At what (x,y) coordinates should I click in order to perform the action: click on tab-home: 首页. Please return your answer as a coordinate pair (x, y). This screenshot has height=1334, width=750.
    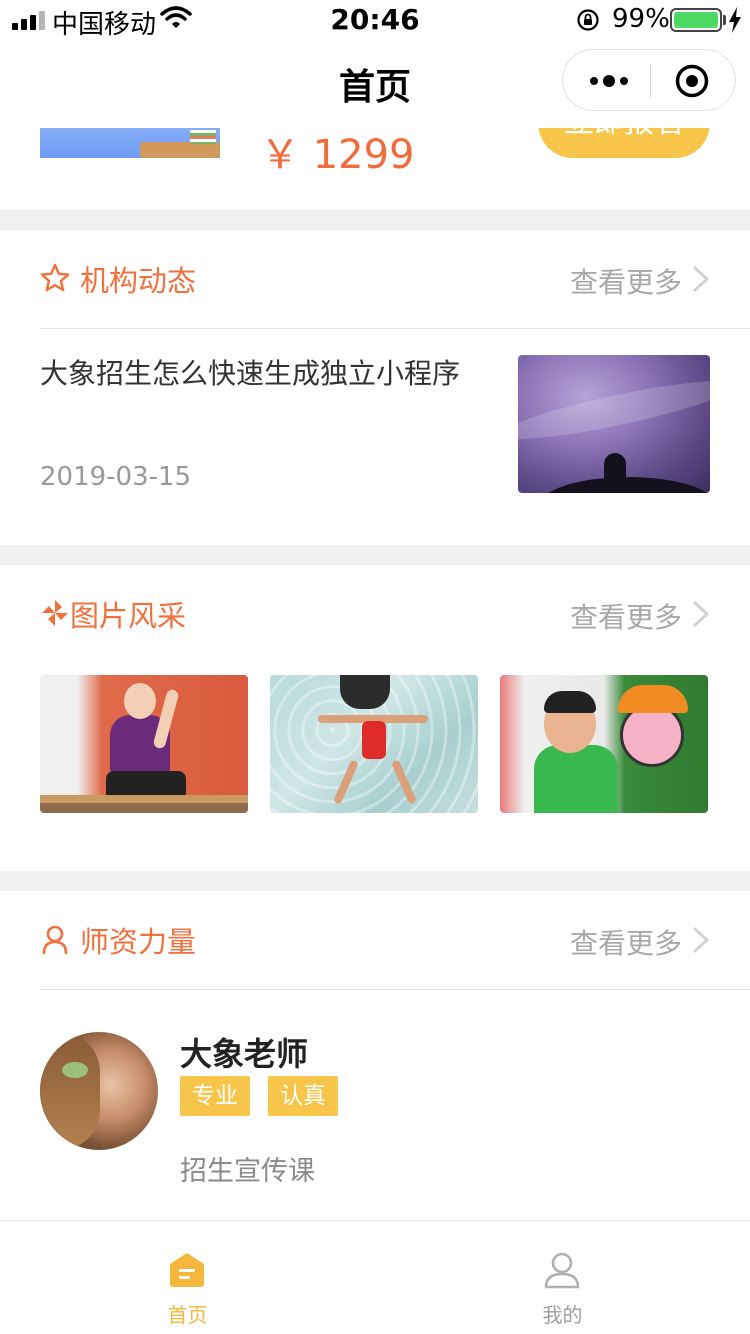
    Looking at the image, I should click on (187, 1277).